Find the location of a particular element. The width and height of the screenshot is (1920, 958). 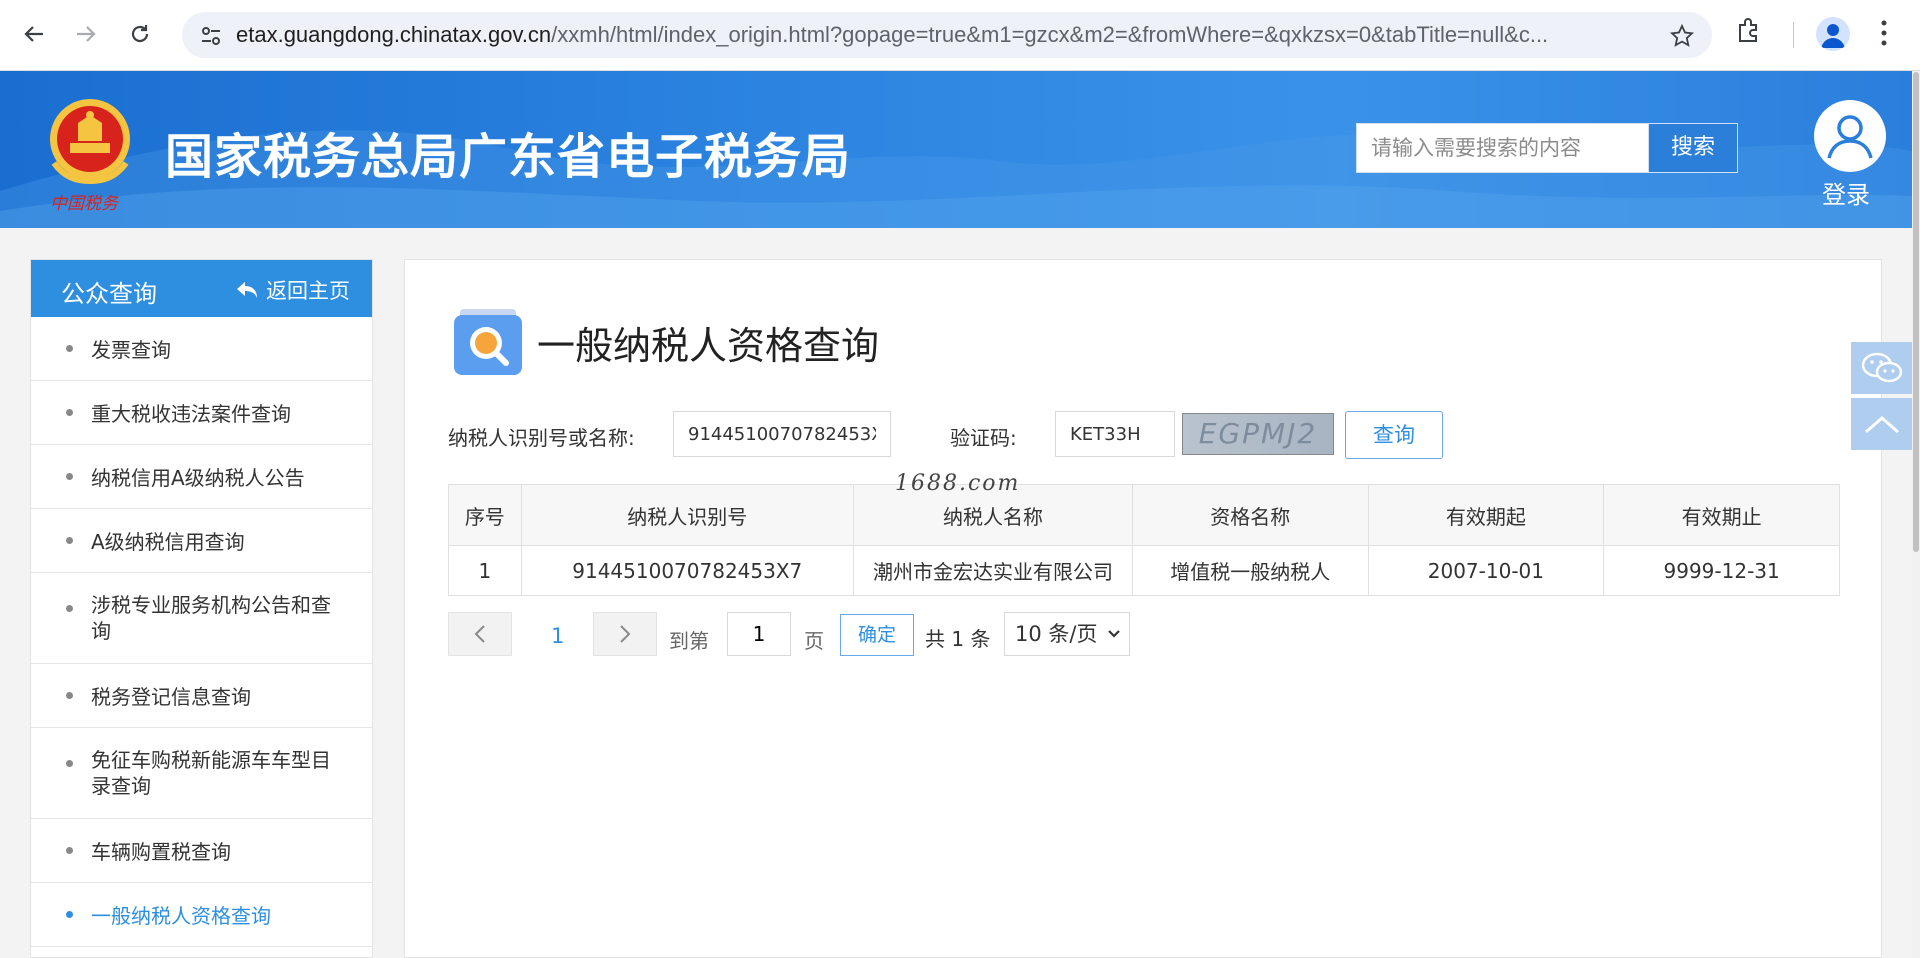

site-title: 国家税务总局广东省电子税务局 is located at coordinates (508, 157).